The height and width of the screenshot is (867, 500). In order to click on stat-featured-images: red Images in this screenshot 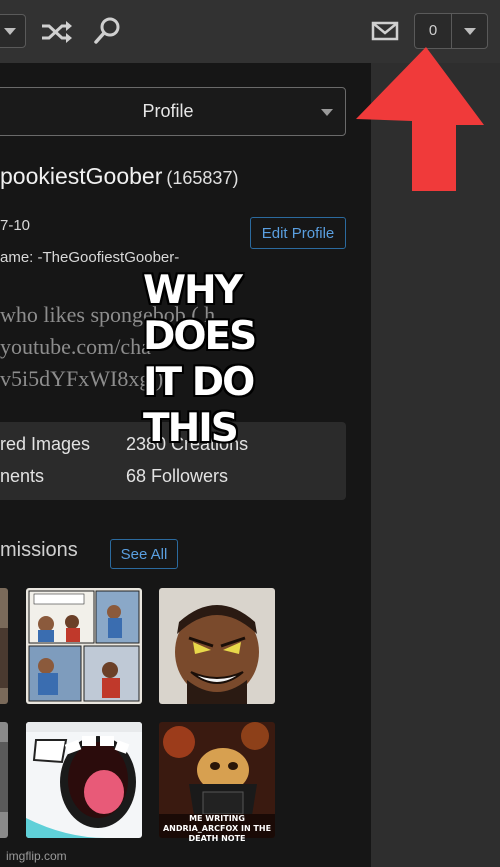, I will do `click(45, 444)`.